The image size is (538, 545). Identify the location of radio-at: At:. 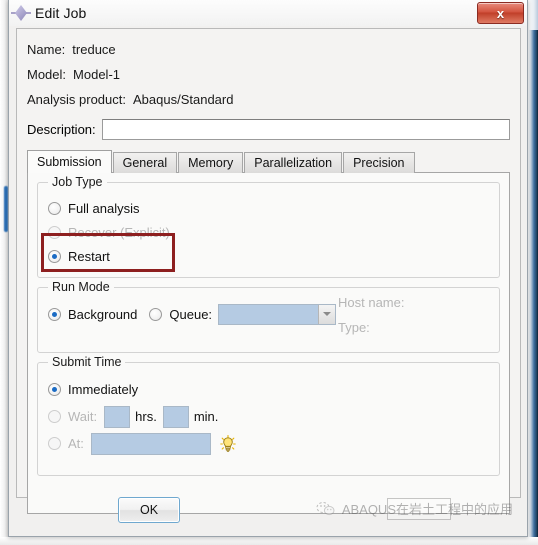
(268, 443).